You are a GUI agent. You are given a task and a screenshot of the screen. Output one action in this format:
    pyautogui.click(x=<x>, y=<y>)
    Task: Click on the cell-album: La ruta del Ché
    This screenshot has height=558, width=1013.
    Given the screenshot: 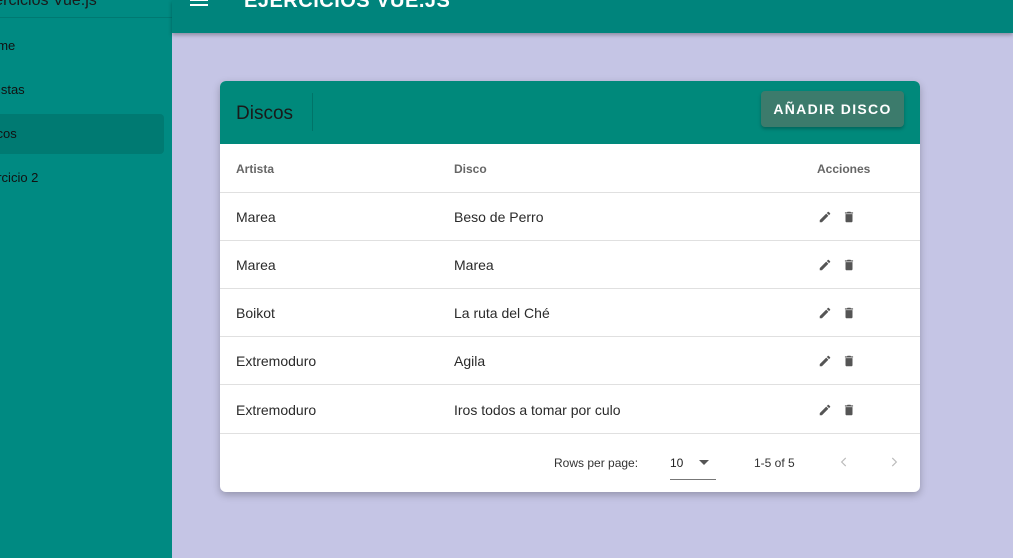 What is the action you would take?
    pyautogui.click(x=502, y=313)
    